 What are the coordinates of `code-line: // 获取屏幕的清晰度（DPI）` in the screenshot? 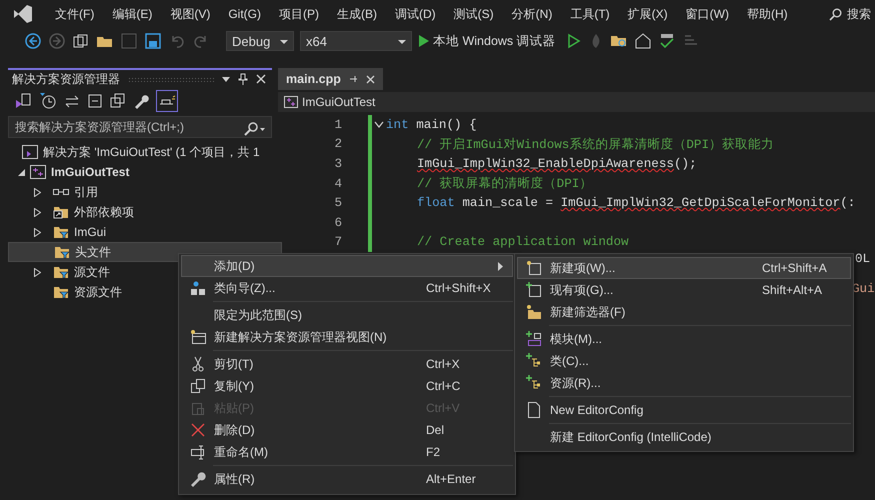 It's located at (504, 184).